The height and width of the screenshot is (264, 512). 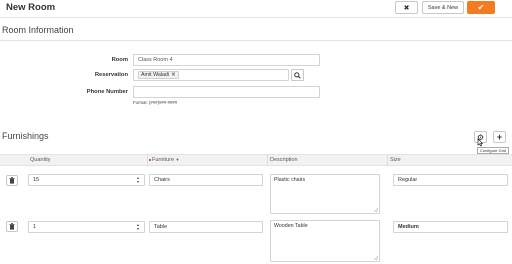 I want to click on description-textarea: Plastic chairs, so click(x=325, y=194).